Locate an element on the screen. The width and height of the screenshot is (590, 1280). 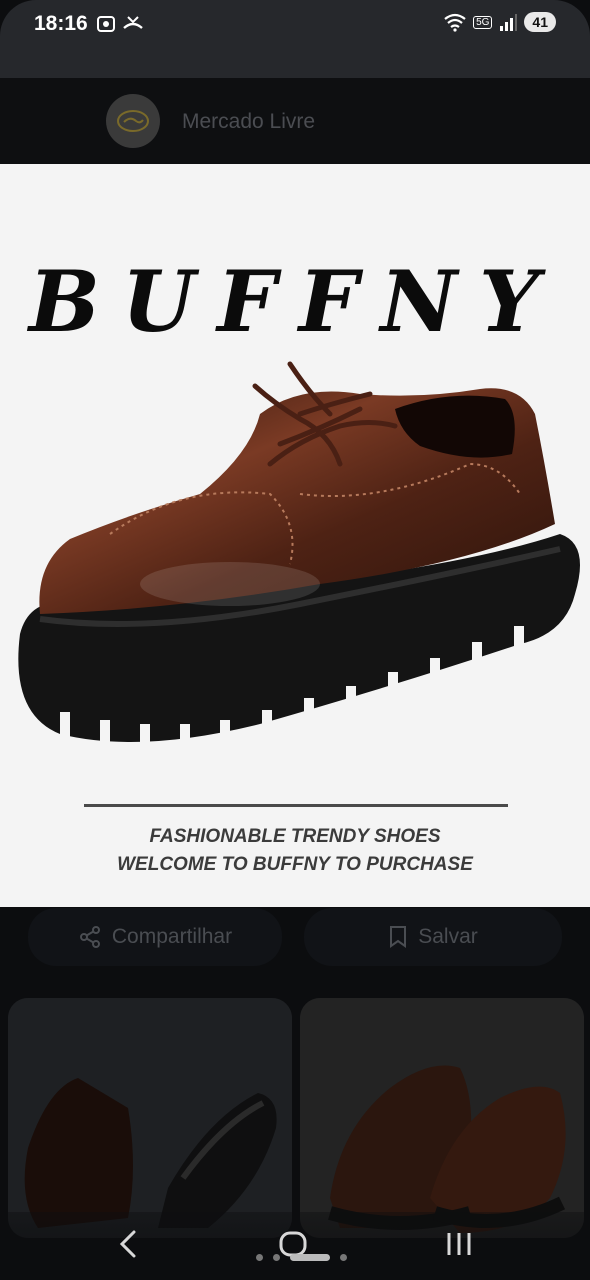
status-system-icons: 5G 41 is located at coordinates (499, 22).